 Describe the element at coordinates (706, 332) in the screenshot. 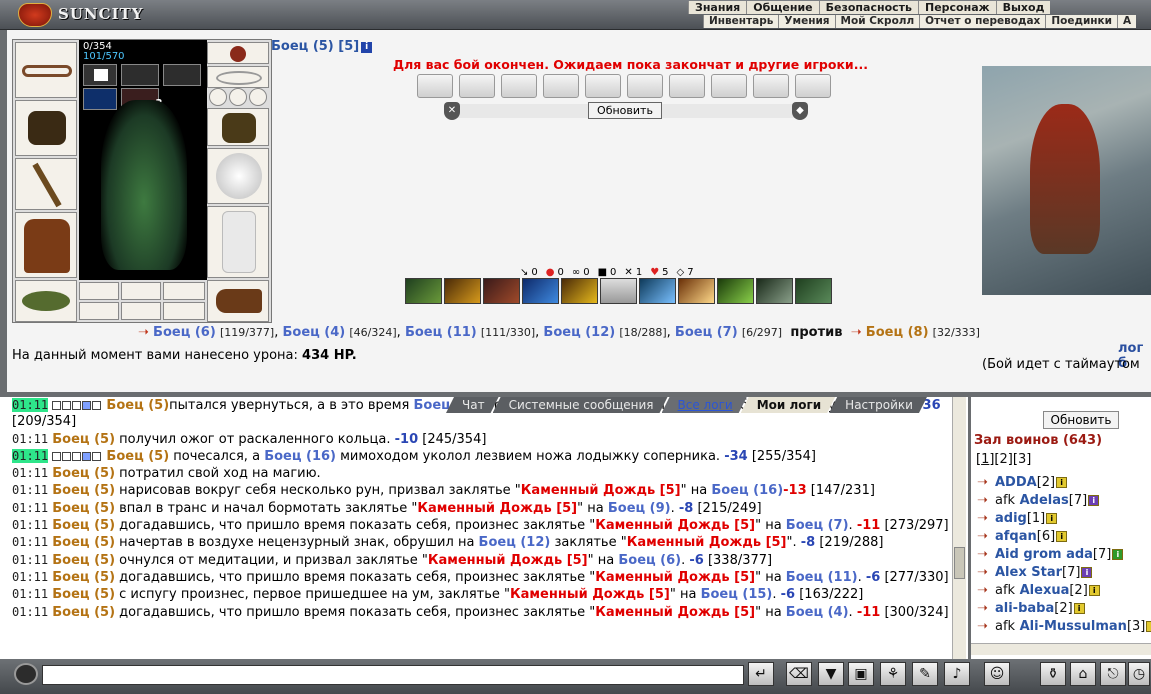

I see `team-left-fighter: Боец (7)` at that location.